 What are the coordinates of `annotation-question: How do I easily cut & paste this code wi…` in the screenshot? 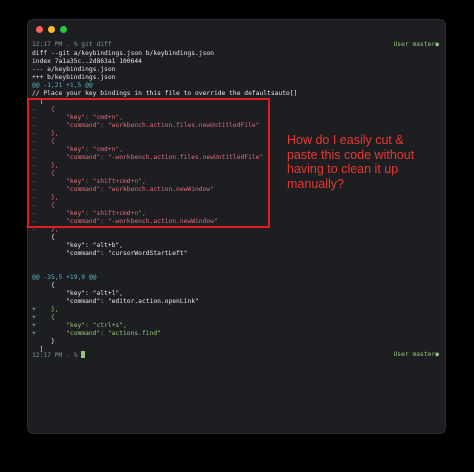 It's located at (351, 162).